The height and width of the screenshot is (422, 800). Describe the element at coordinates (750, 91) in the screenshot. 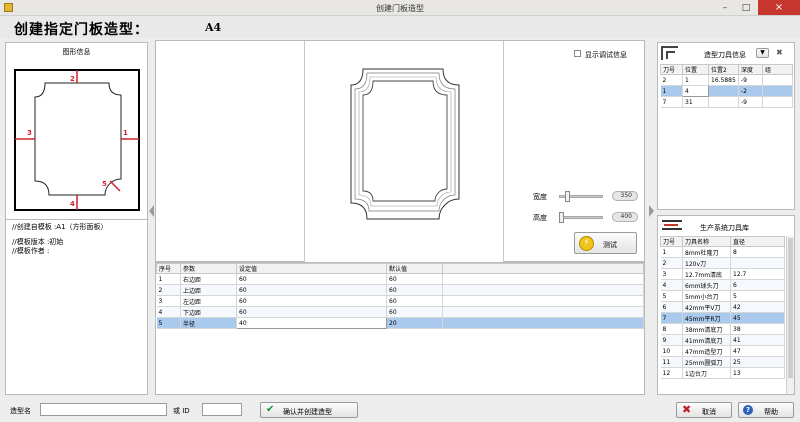

I see `cell: -2` at that location.